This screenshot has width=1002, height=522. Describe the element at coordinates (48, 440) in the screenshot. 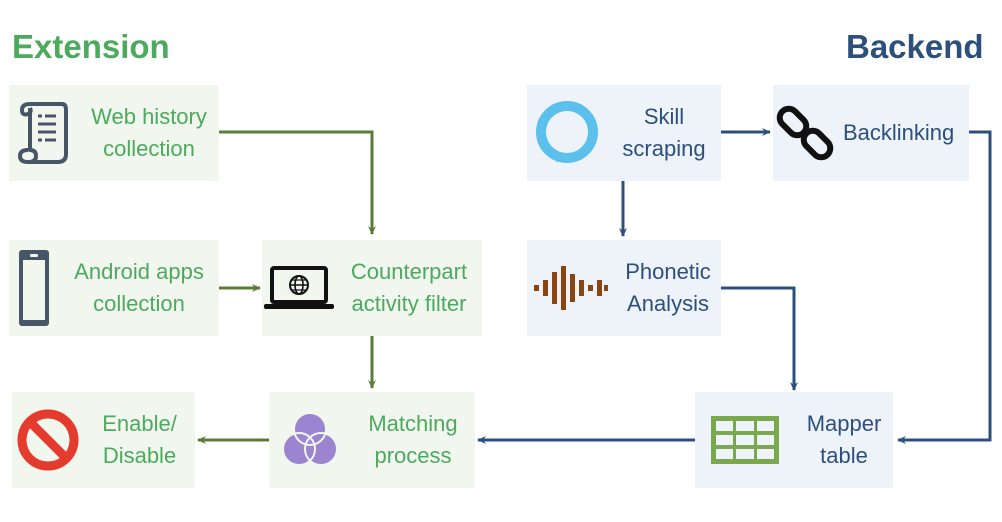

I see `prohibited-icon` at that location.